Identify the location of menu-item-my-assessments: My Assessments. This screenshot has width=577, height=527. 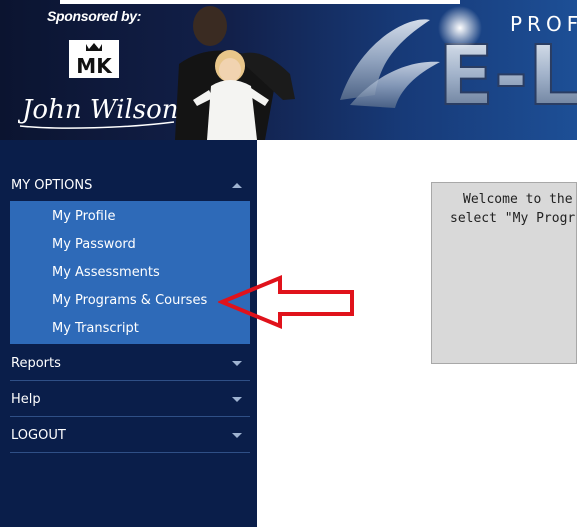
(106, 272).